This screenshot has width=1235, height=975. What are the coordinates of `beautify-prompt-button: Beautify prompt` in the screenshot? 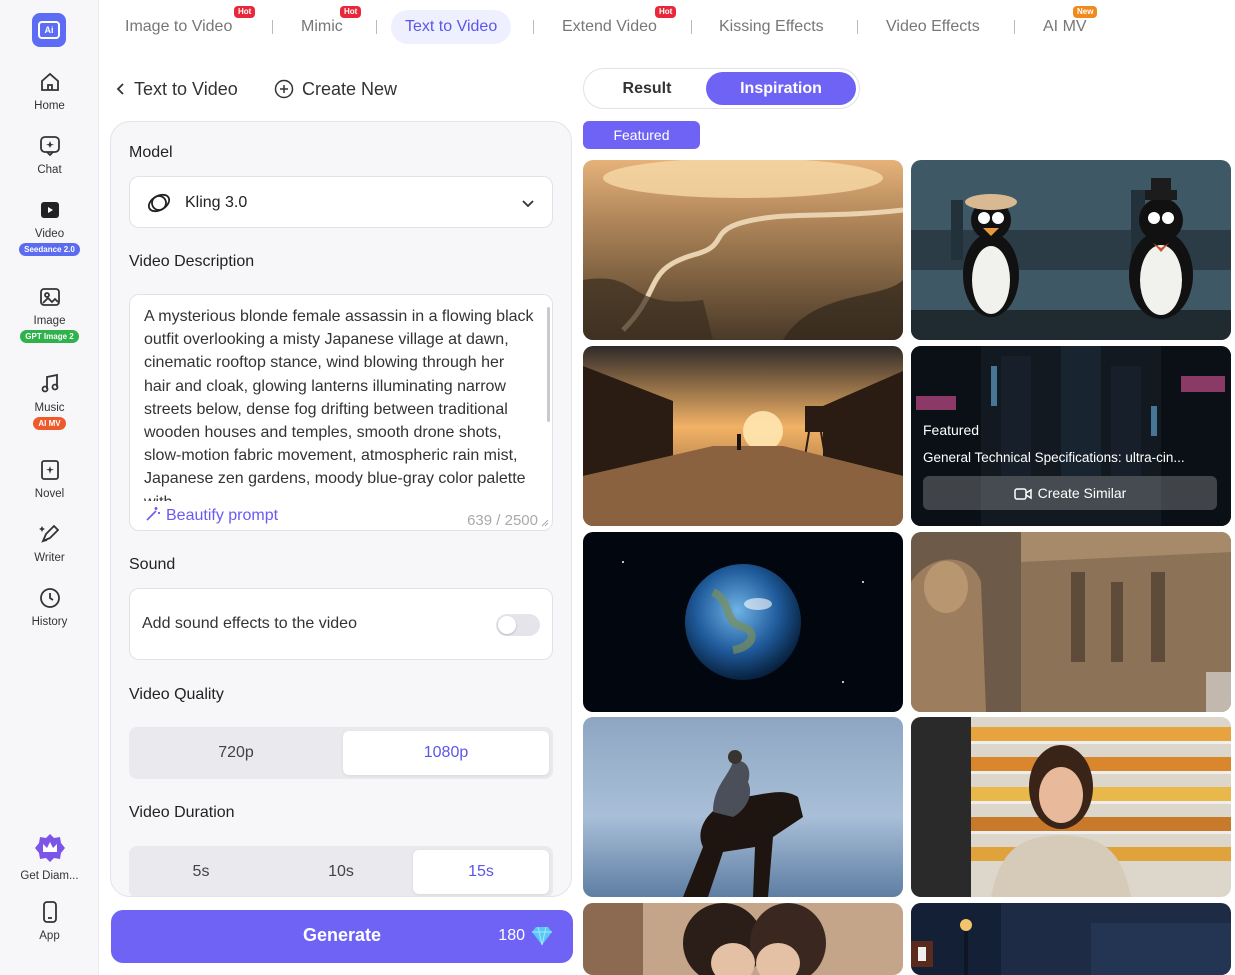 It's located at (211, 515).